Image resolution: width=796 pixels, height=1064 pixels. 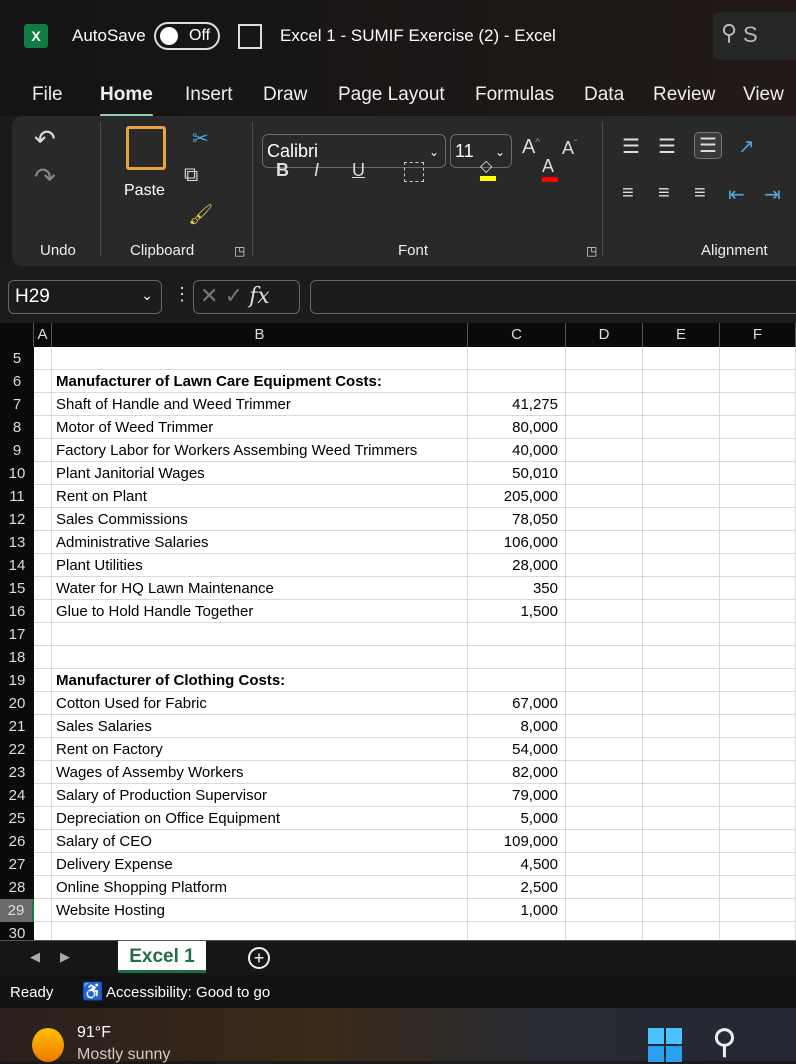 I want to click on cell-c: 40,000, so click(x=517, y=450).